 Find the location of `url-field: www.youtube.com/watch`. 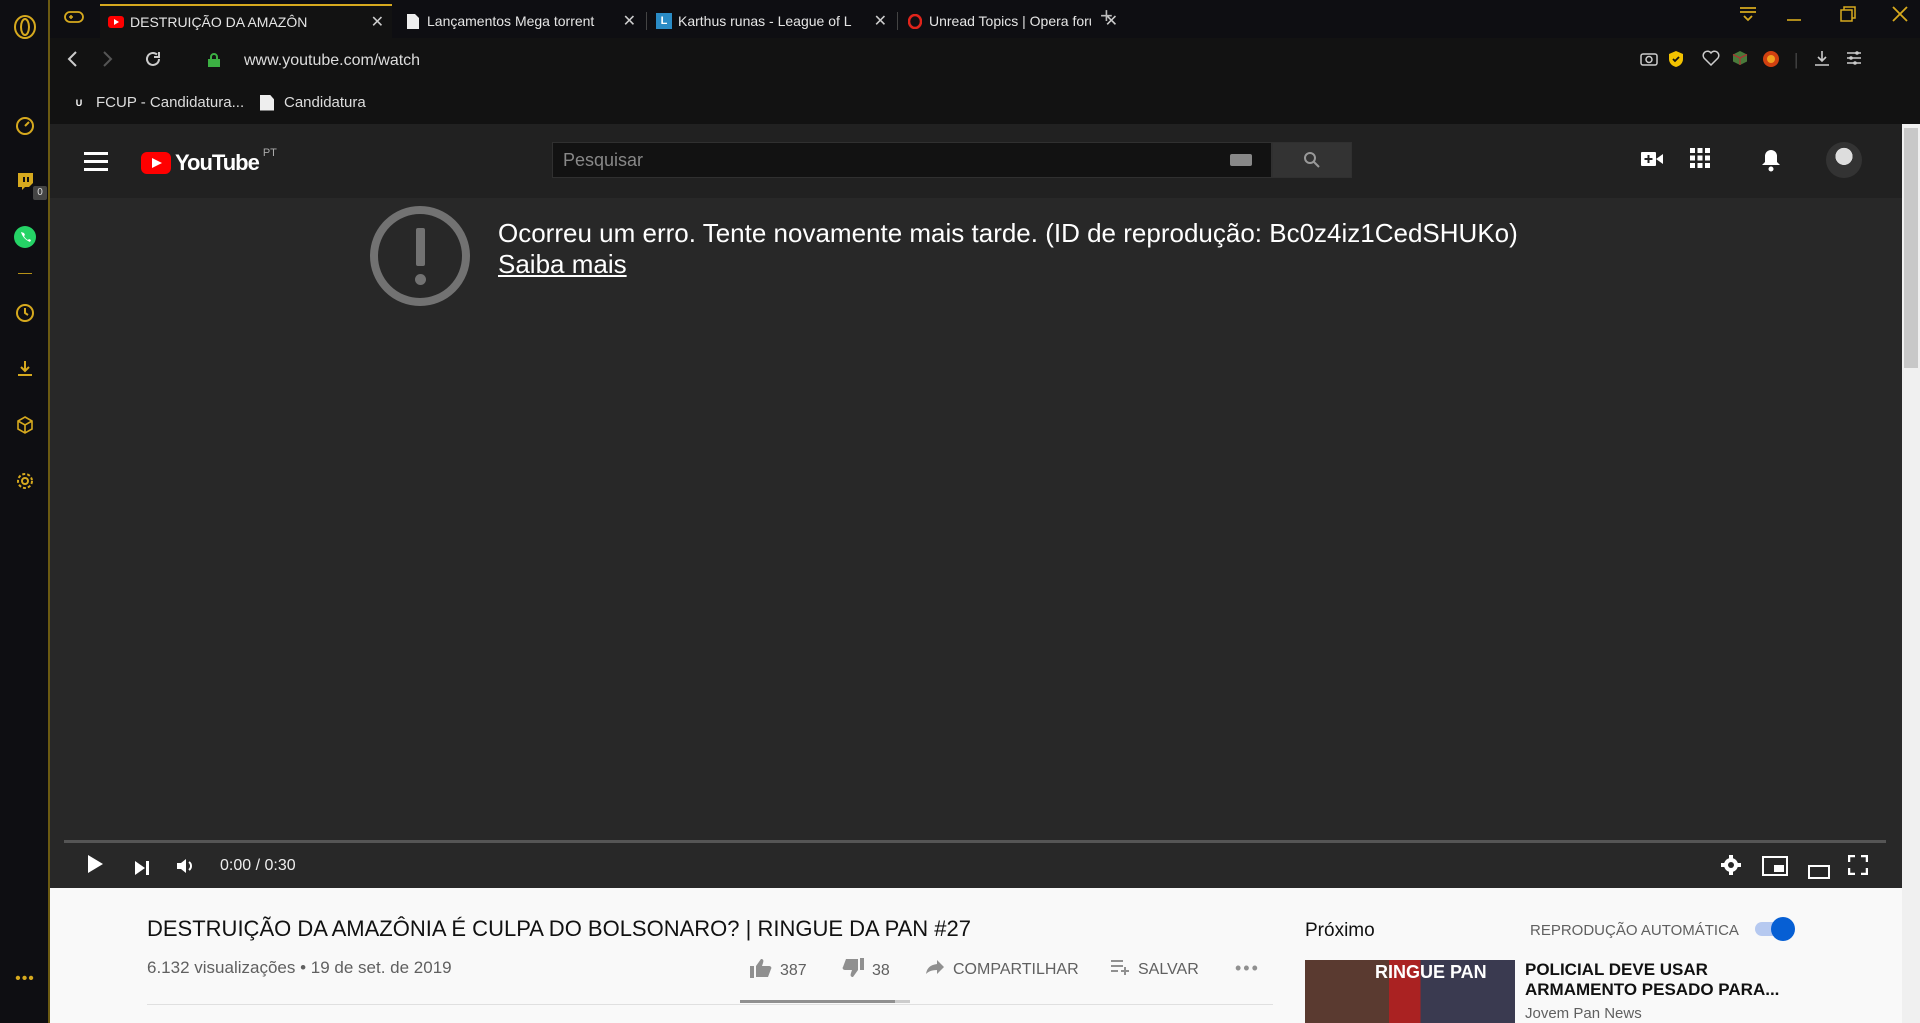

url-field: www.youtube.com/watch is located at coordinates (332, 61).